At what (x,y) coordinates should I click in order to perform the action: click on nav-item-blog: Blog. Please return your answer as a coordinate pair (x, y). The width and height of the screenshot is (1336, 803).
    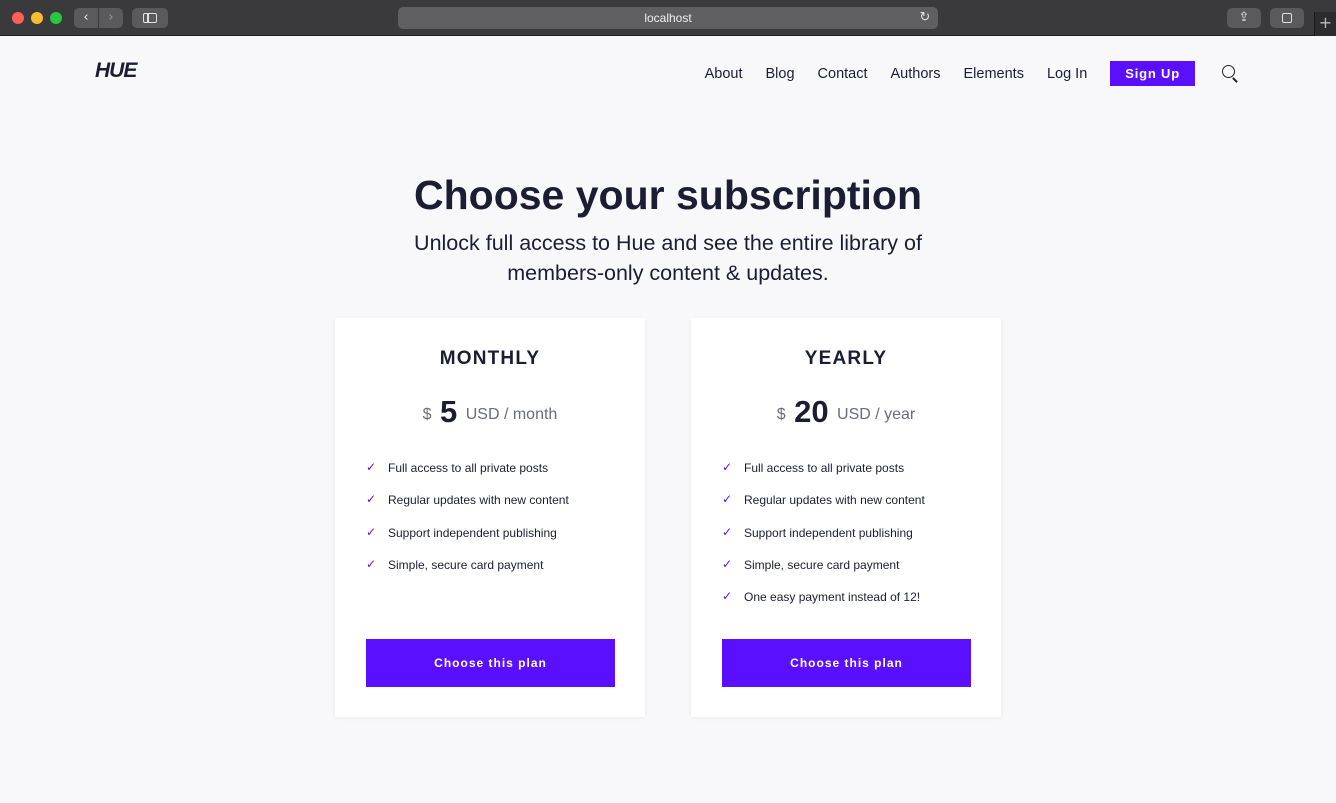
    Looking at the image, I should click on (780, 74).